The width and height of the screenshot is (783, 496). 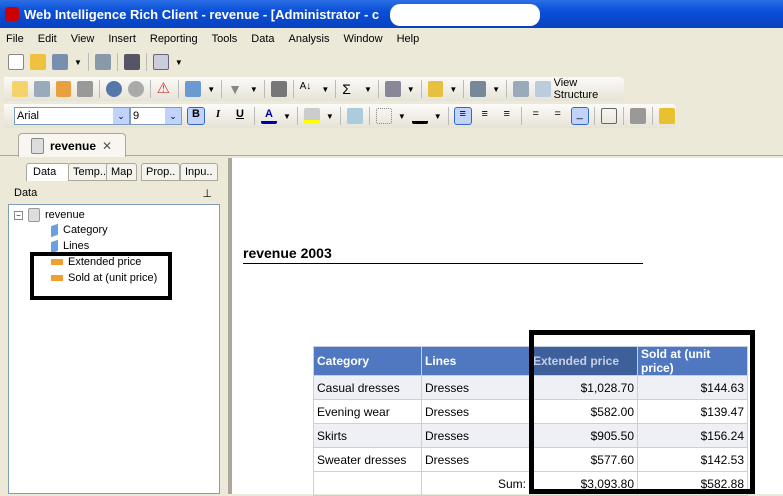 I want to click on menu-data: Data, so click(x=262, y=39).